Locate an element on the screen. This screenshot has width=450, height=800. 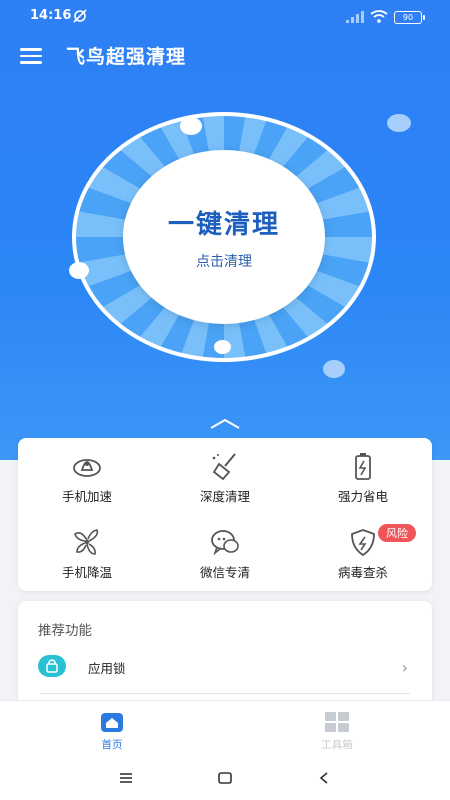
risk-badge: 风险 is located at coordinates (397, 533).